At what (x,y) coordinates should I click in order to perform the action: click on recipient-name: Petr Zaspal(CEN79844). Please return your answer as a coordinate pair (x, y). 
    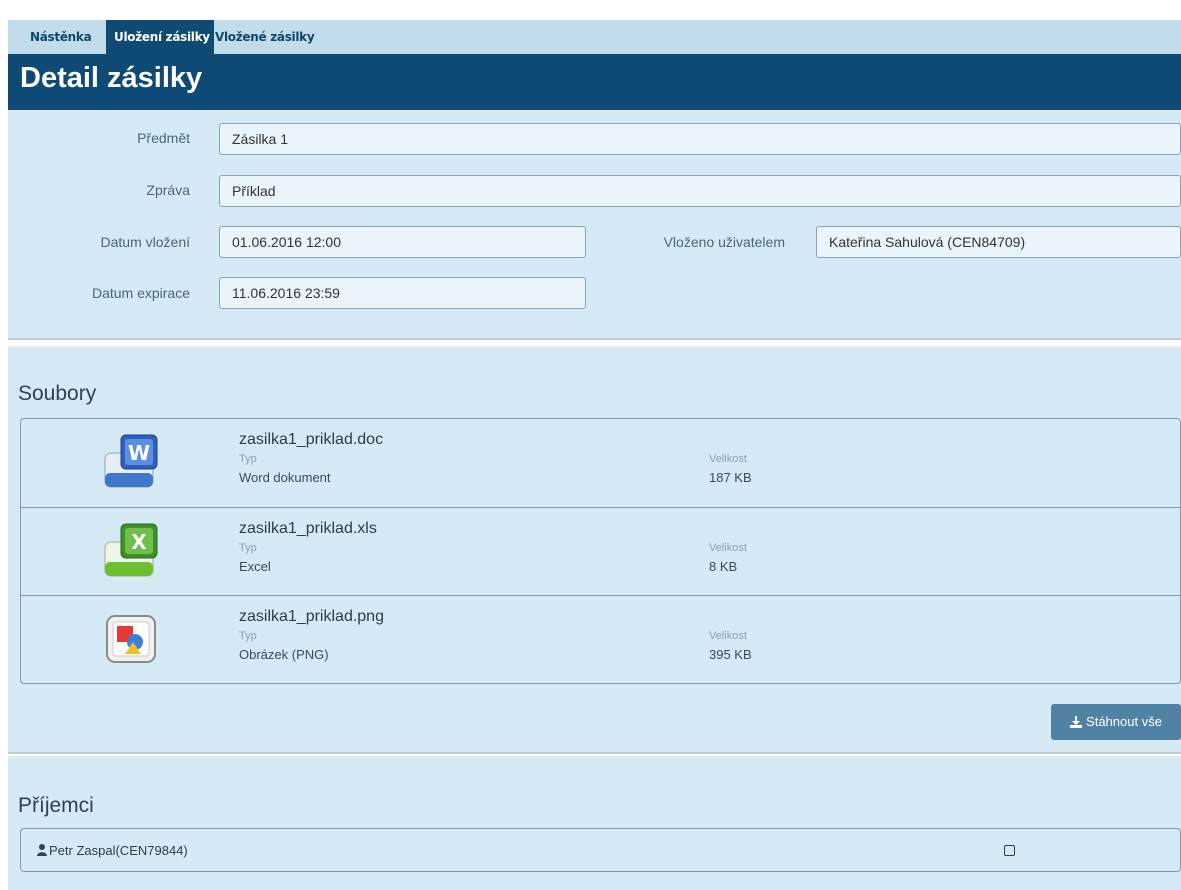
    Looking at the image, I should click on (118, 850).